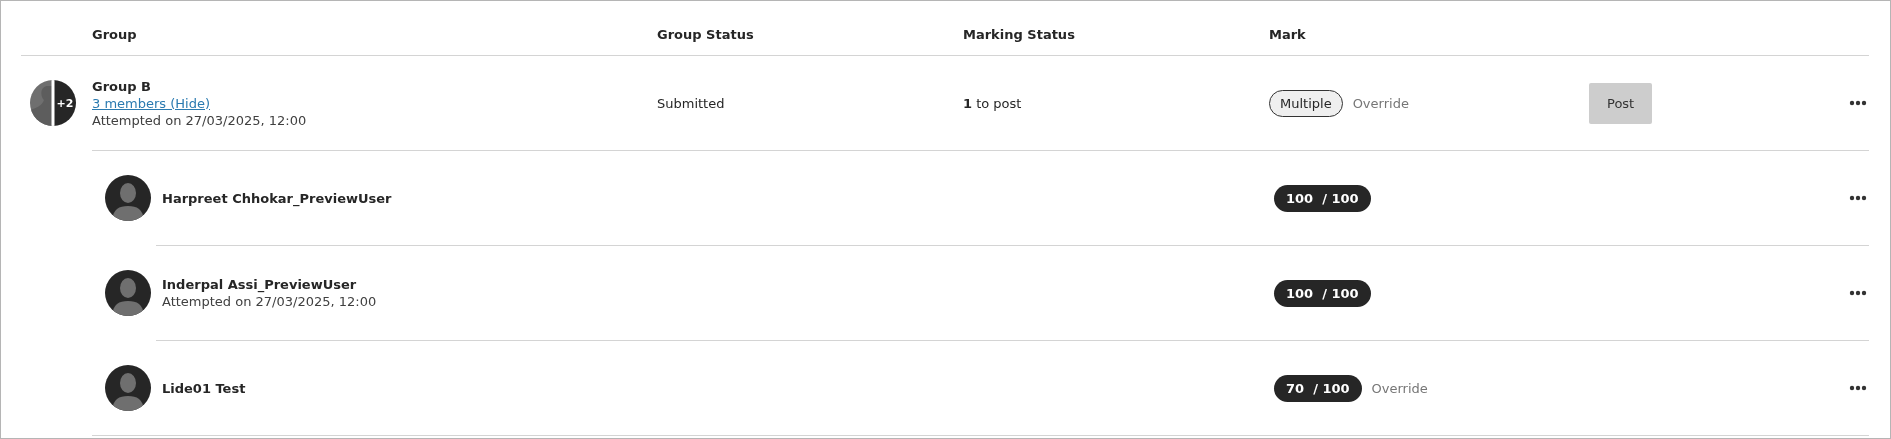 The height and width of the screenshot is (439, 1891). Describe the element at coordinates (691, 103) in the screenshot. I see `group-status: Submitted` at that location.